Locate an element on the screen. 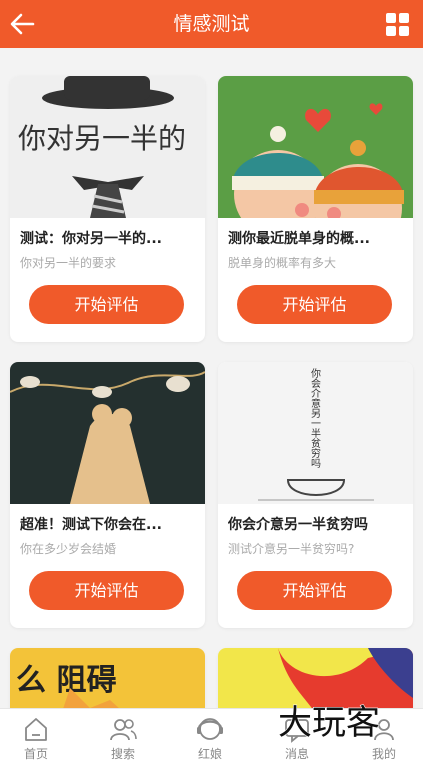 The height and width of the screenshot is (762, 423). card-subtitle: 测试介意另一半贫穷吗? is located at coordinates (291, 549).